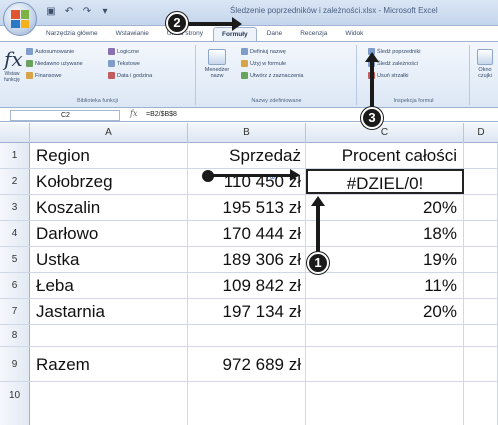 The height and width of the screenshot is (425, 498). I want to click on cell-c5: 19%, so click(385, 259).